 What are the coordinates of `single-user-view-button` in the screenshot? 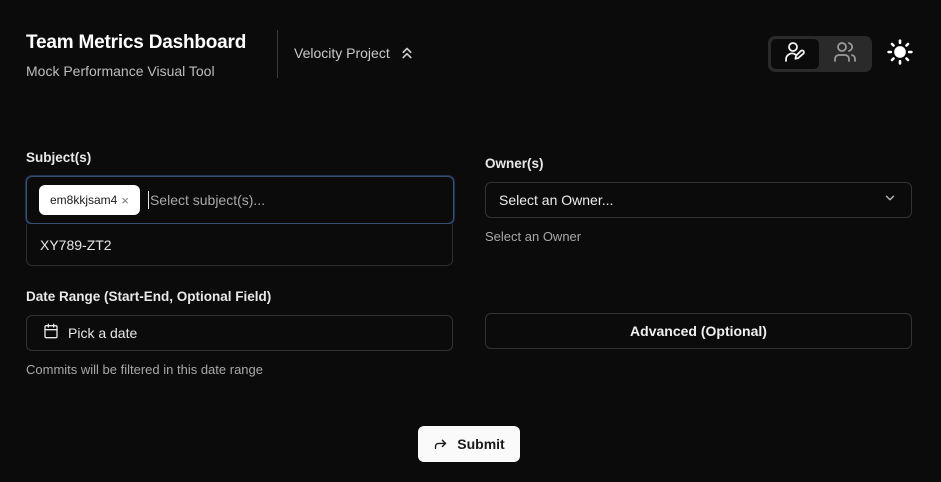 It's located at (795, 54).